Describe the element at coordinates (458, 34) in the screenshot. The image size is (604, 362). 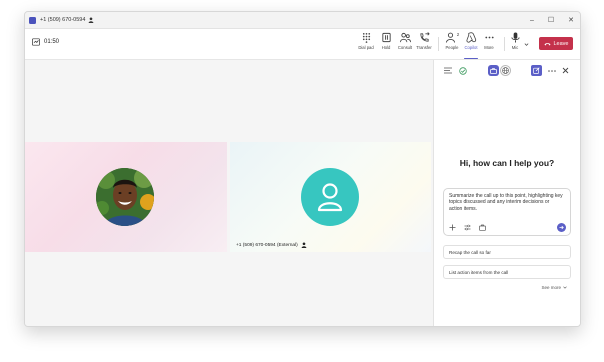
I see `people-count: 2` at that location.